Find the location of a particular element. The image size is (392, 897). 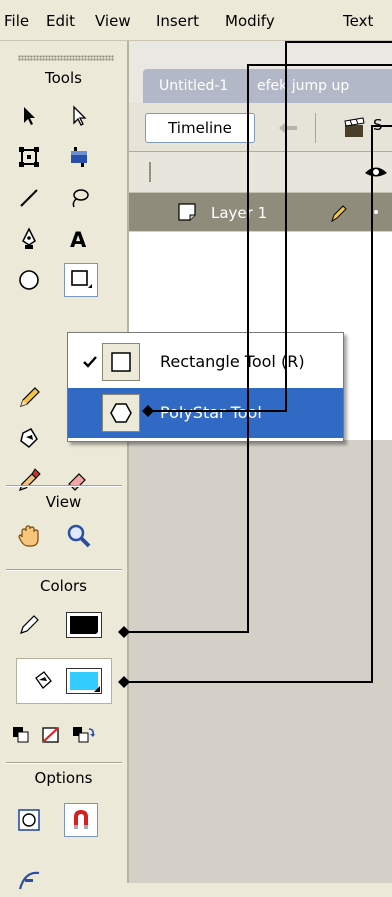

no-color-icon is located at coordinates (50, 735).